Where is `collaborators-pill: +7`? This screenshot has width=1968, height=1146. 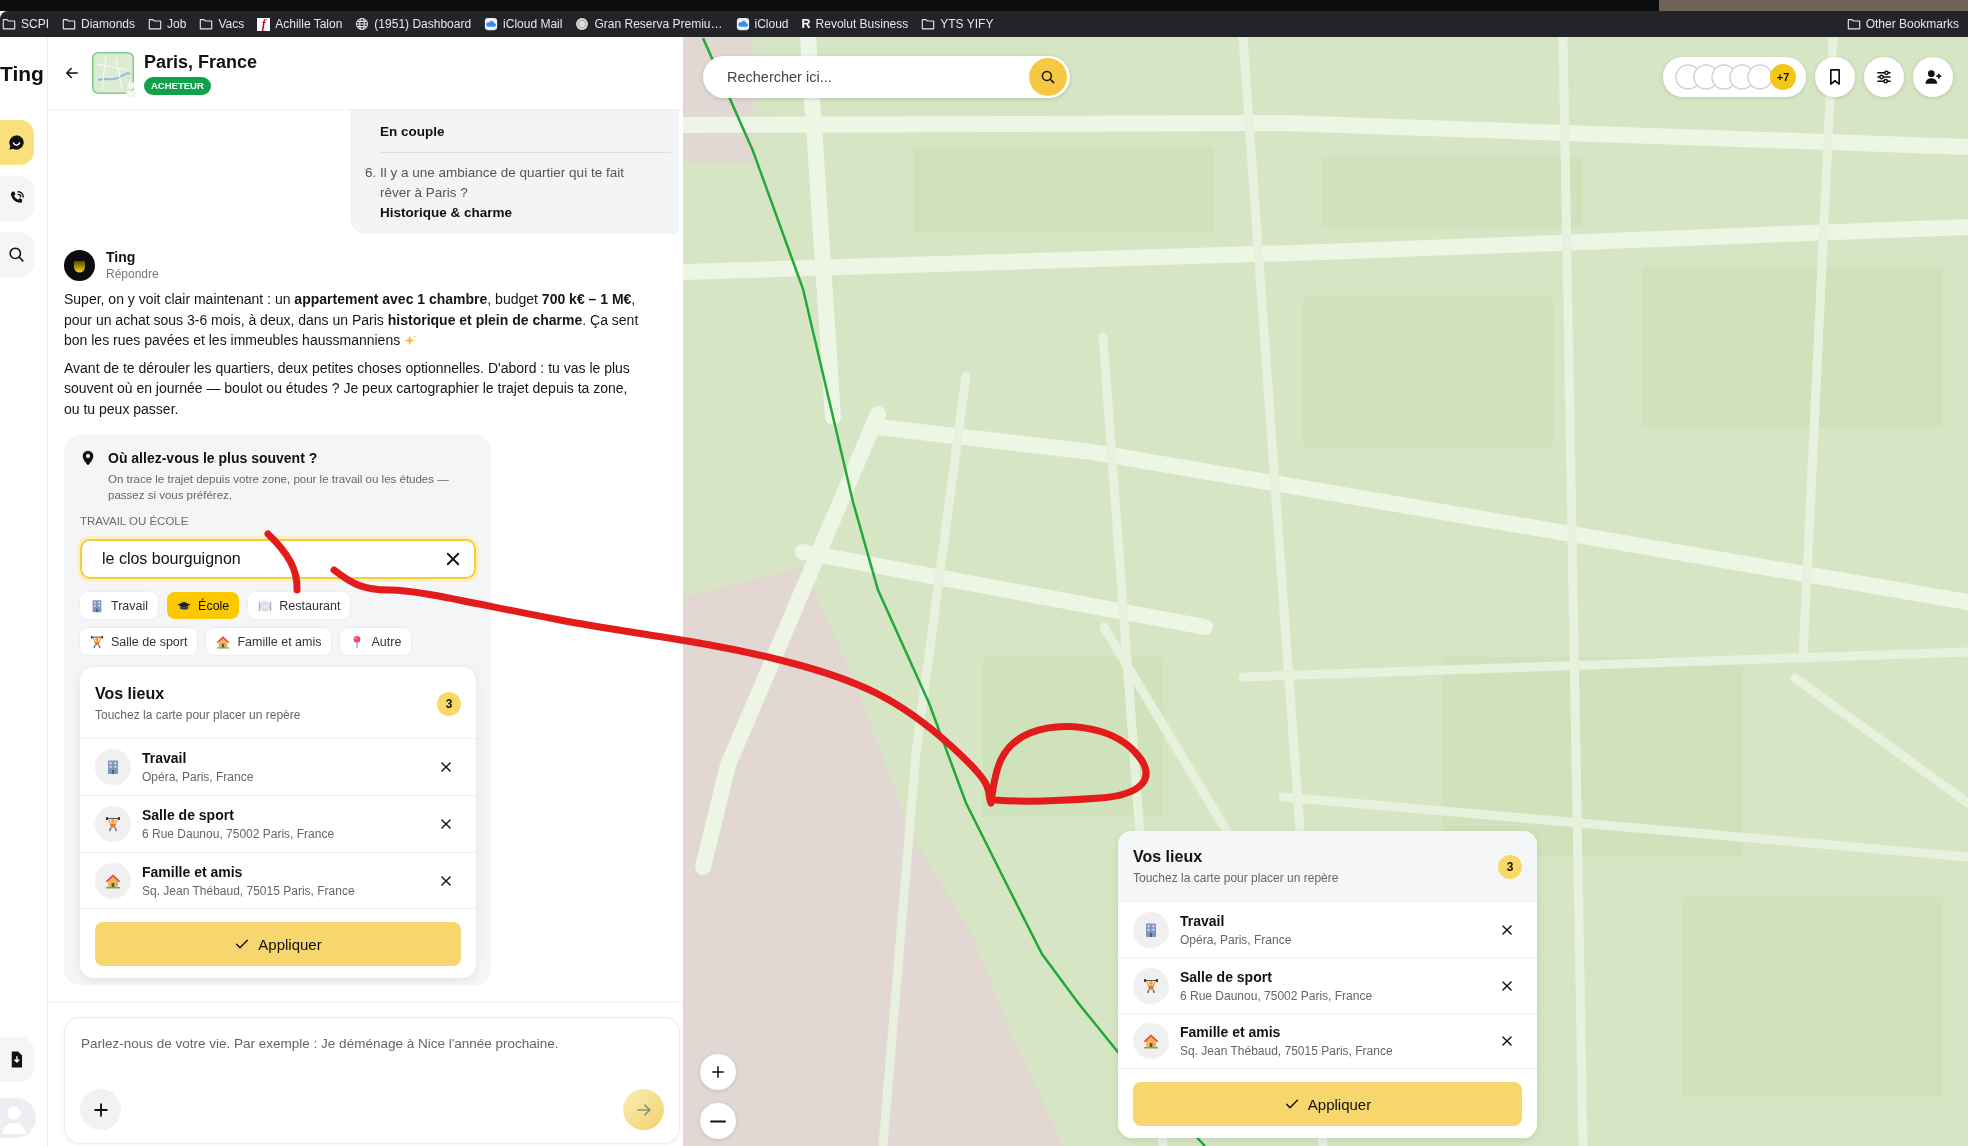 collaborators-pill: +7 is located at coordinates (1734, 77).